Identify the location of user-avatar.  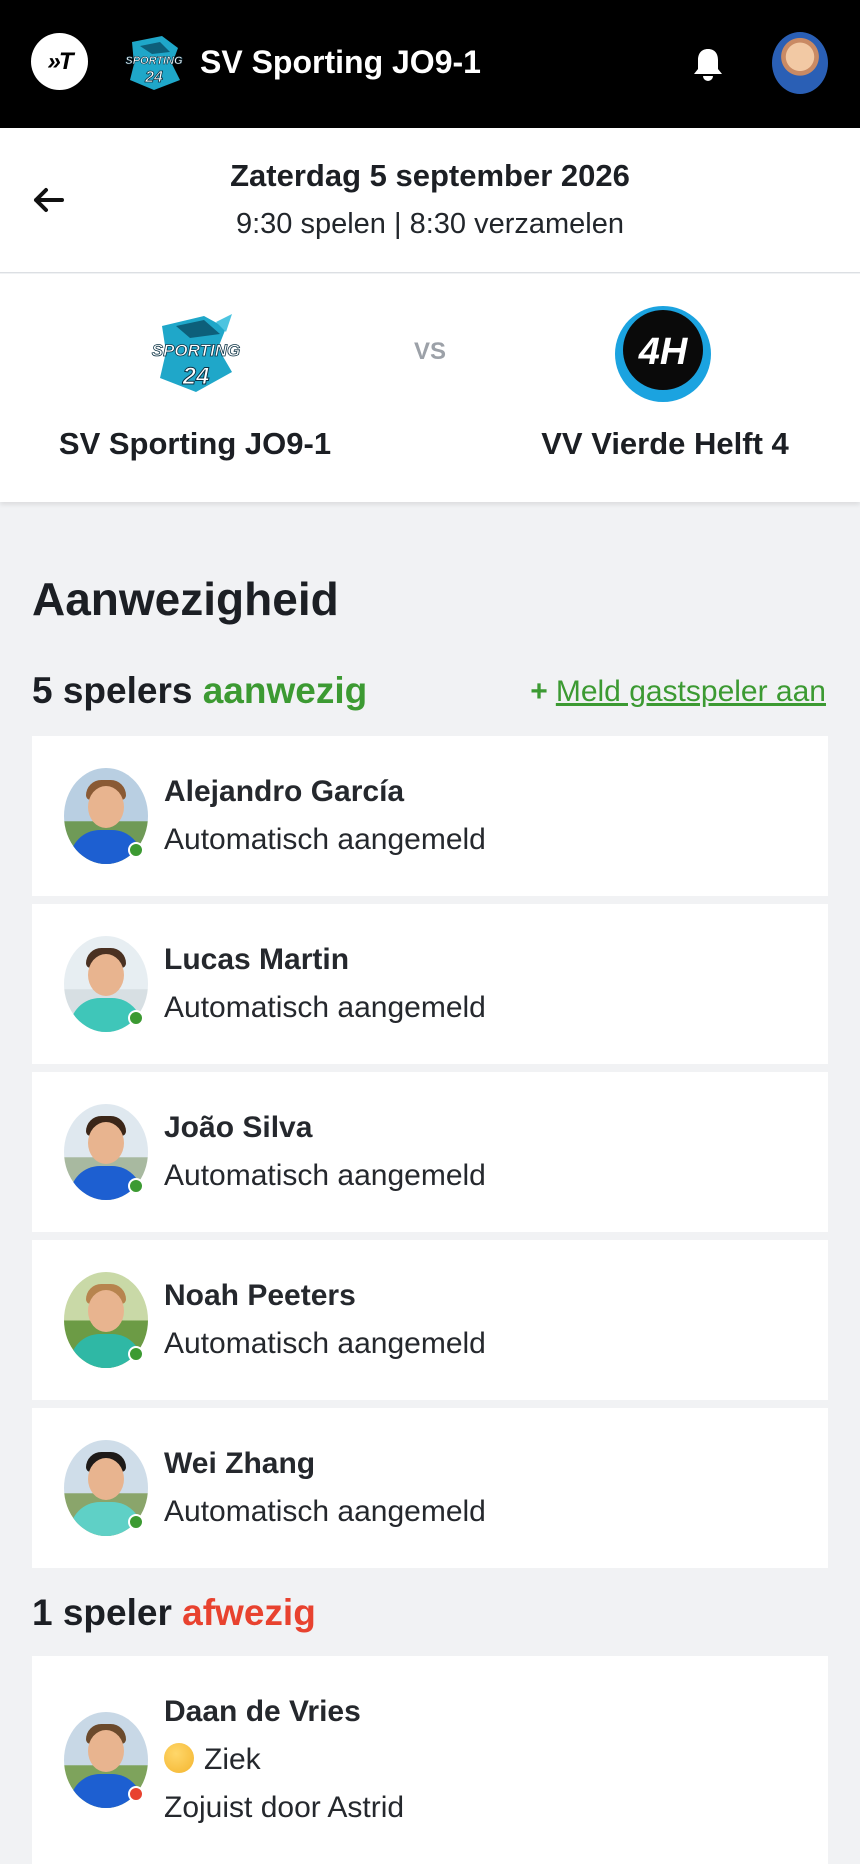
(800, 63).